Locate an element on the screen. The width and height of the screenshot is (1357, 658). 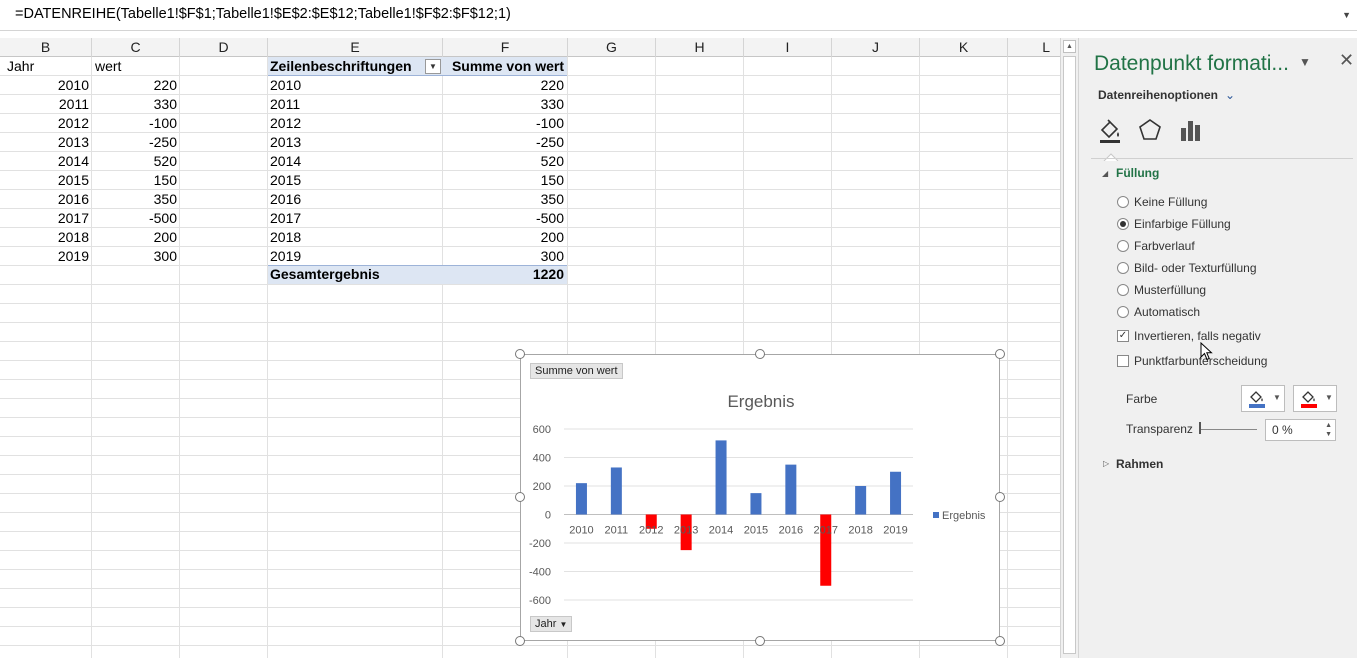
pivot-row-value: 520 is located at coordinates (503, 161).